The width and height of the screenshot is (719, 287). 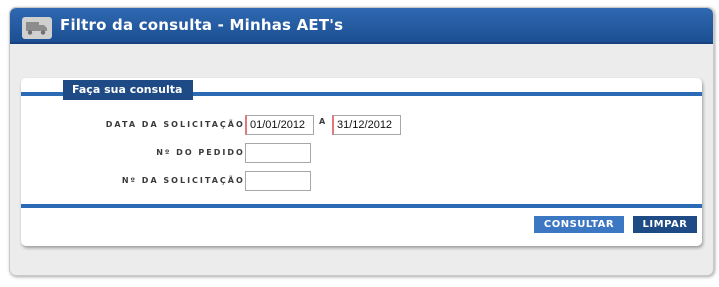 I want to click on pedido-input, so click(x=278, y=153).